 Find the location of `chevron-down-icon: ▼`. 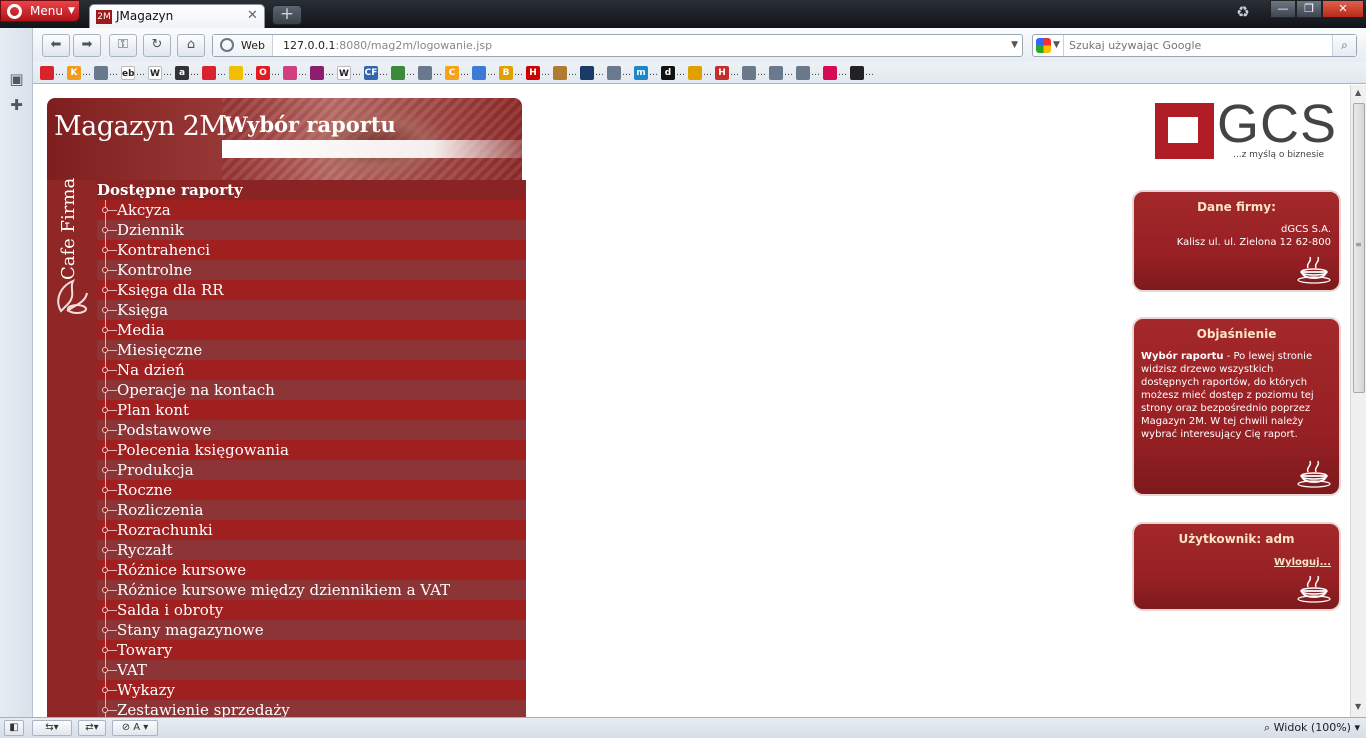

chevron-down-icon: ▼ is located at coordinates (1014, 45).